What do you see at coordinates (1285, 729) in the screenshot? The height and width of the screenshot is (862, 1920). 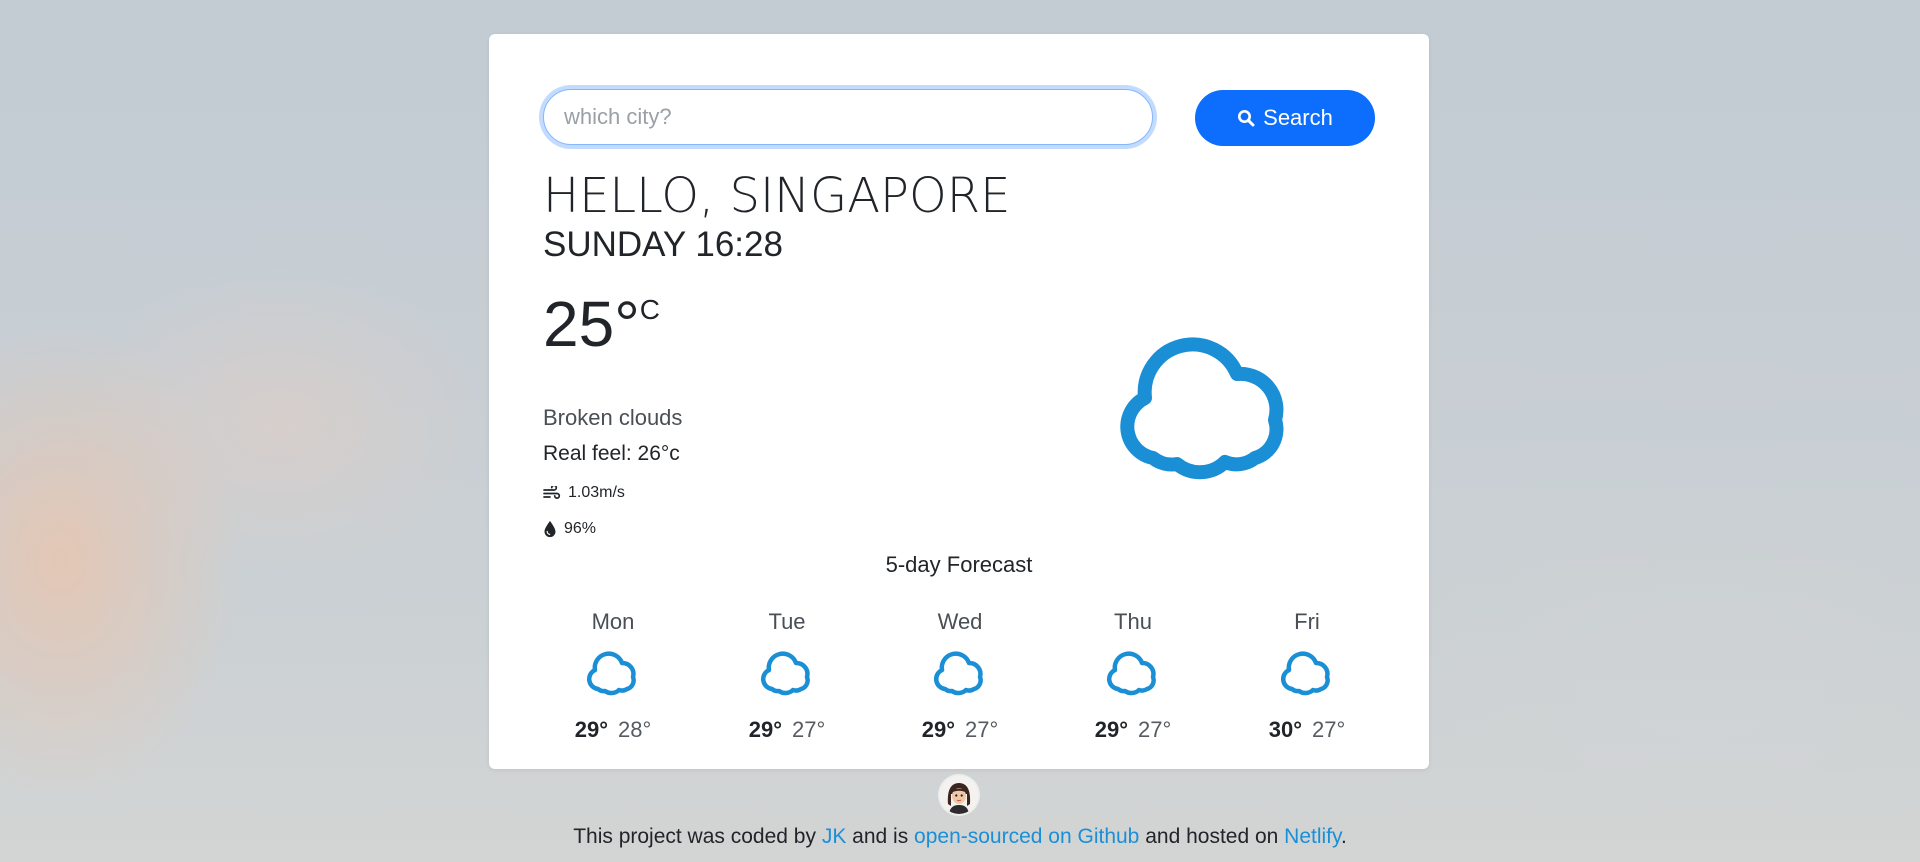 I see `forecast-max-temp: 30°` at bounding box center [1285, 729].